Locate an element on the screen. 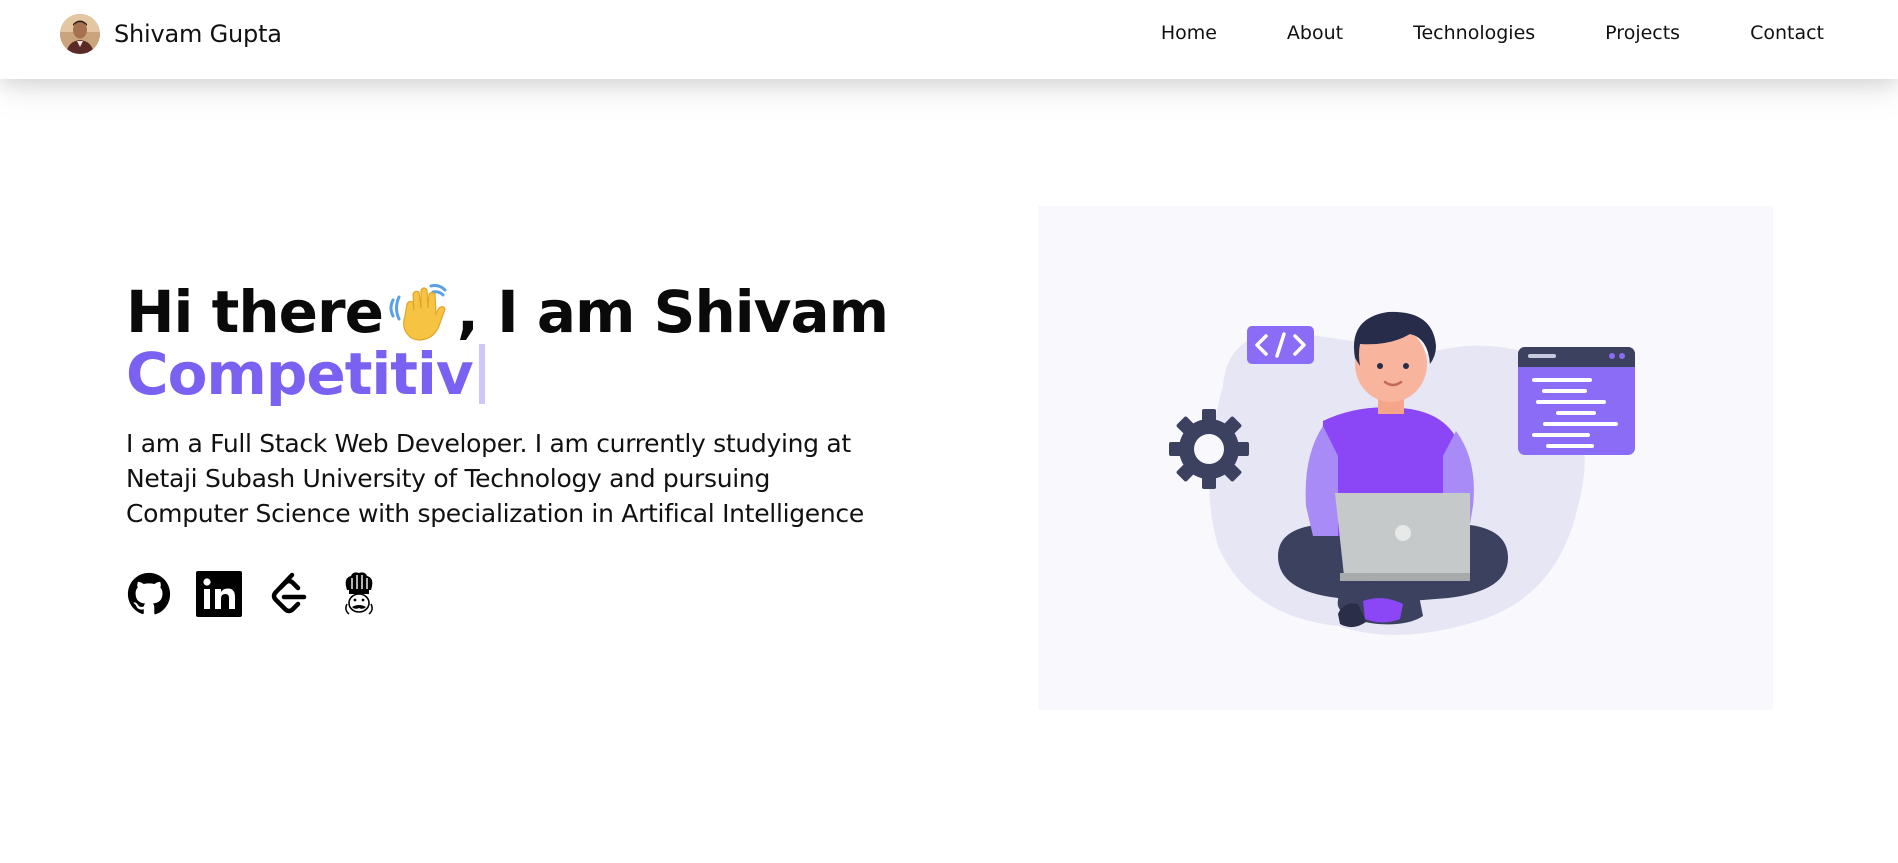  brand: Shivam Gupta is located at coordinates (171, 34).